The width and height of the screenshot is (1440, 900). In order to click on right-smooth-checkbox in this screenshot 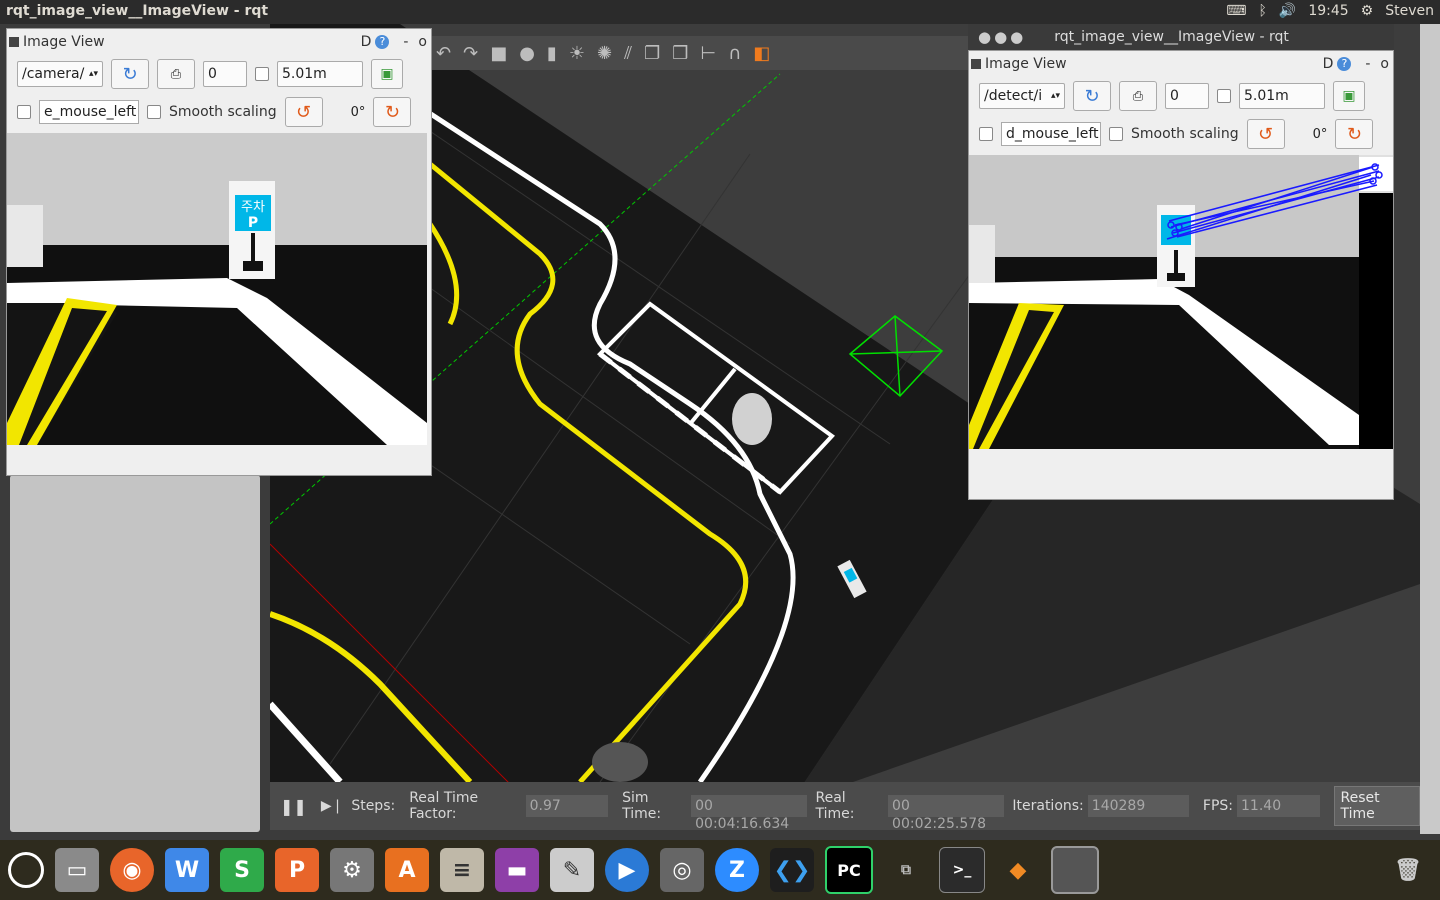, I will do `click(1116, 134)`.